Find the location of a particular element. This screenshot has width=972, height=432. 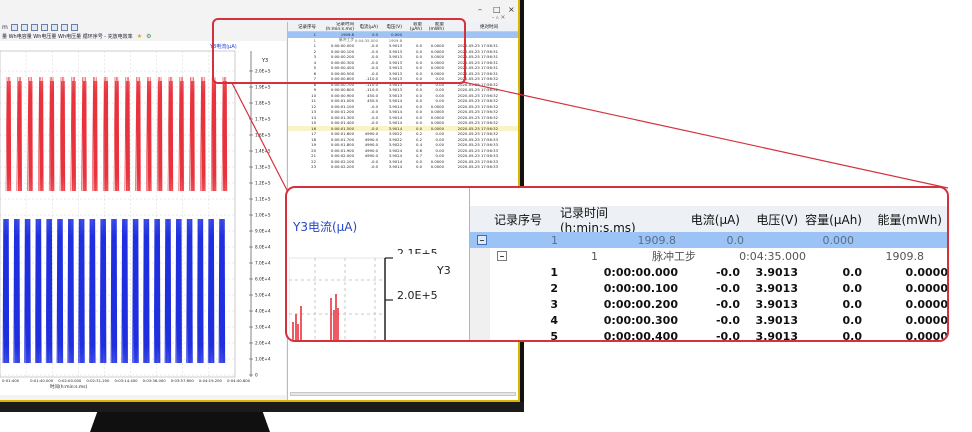

callout-line-left is located at coordinates (261, 139).